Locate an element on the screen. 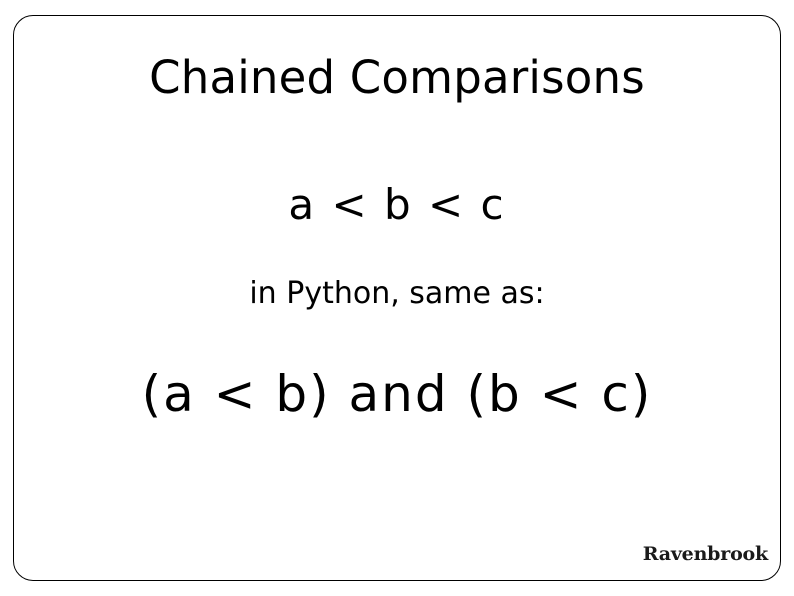  equivalence-note: in Python, same as: is located at coordinates (397, 293).